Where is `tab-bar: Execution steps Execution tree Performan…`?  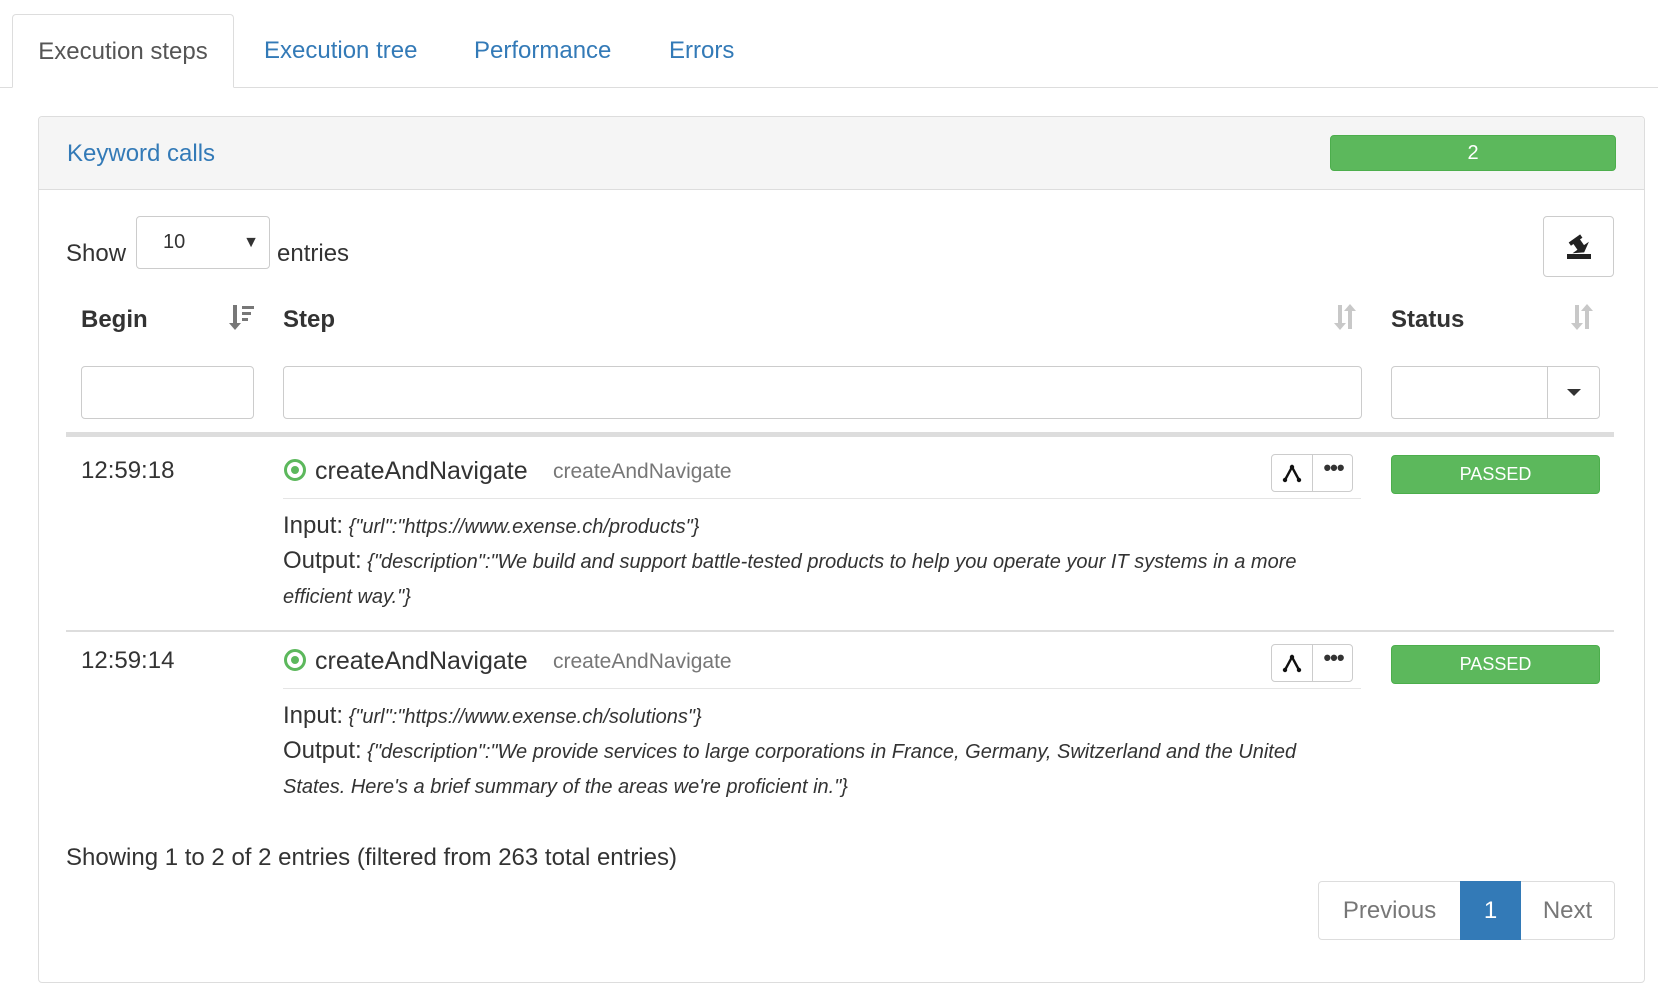
tab-bar: Execution steps Execution tree Performan… is located at coordinates (829, 44).